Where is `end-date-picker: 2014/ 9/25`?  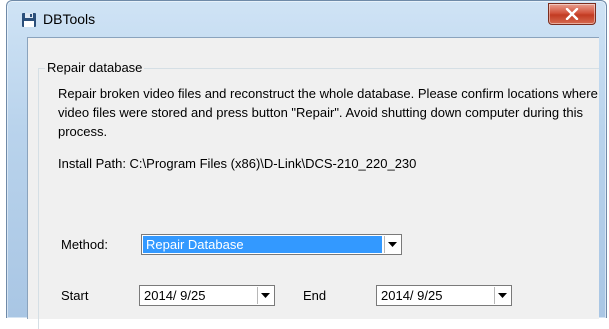 end-date-picker: 2014/ 9/25 is located at coordinates (444, 295).